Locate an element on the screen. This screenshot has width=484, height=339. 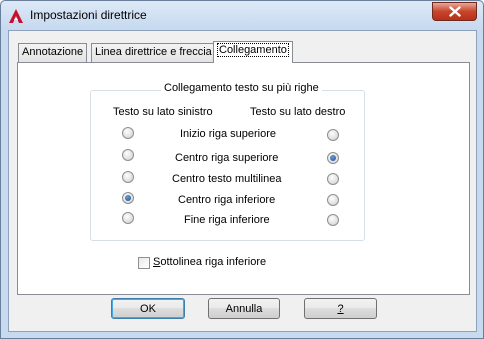
tab-label: Annotazione is located at coordinates (53, 52).